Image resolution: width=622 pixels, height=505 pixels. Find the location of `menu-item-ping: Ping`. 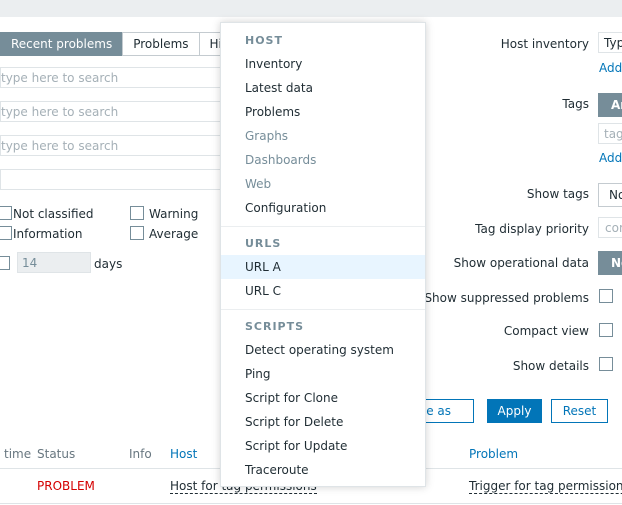

menu-item-ping: Ping is located at coordinates (323, 374).